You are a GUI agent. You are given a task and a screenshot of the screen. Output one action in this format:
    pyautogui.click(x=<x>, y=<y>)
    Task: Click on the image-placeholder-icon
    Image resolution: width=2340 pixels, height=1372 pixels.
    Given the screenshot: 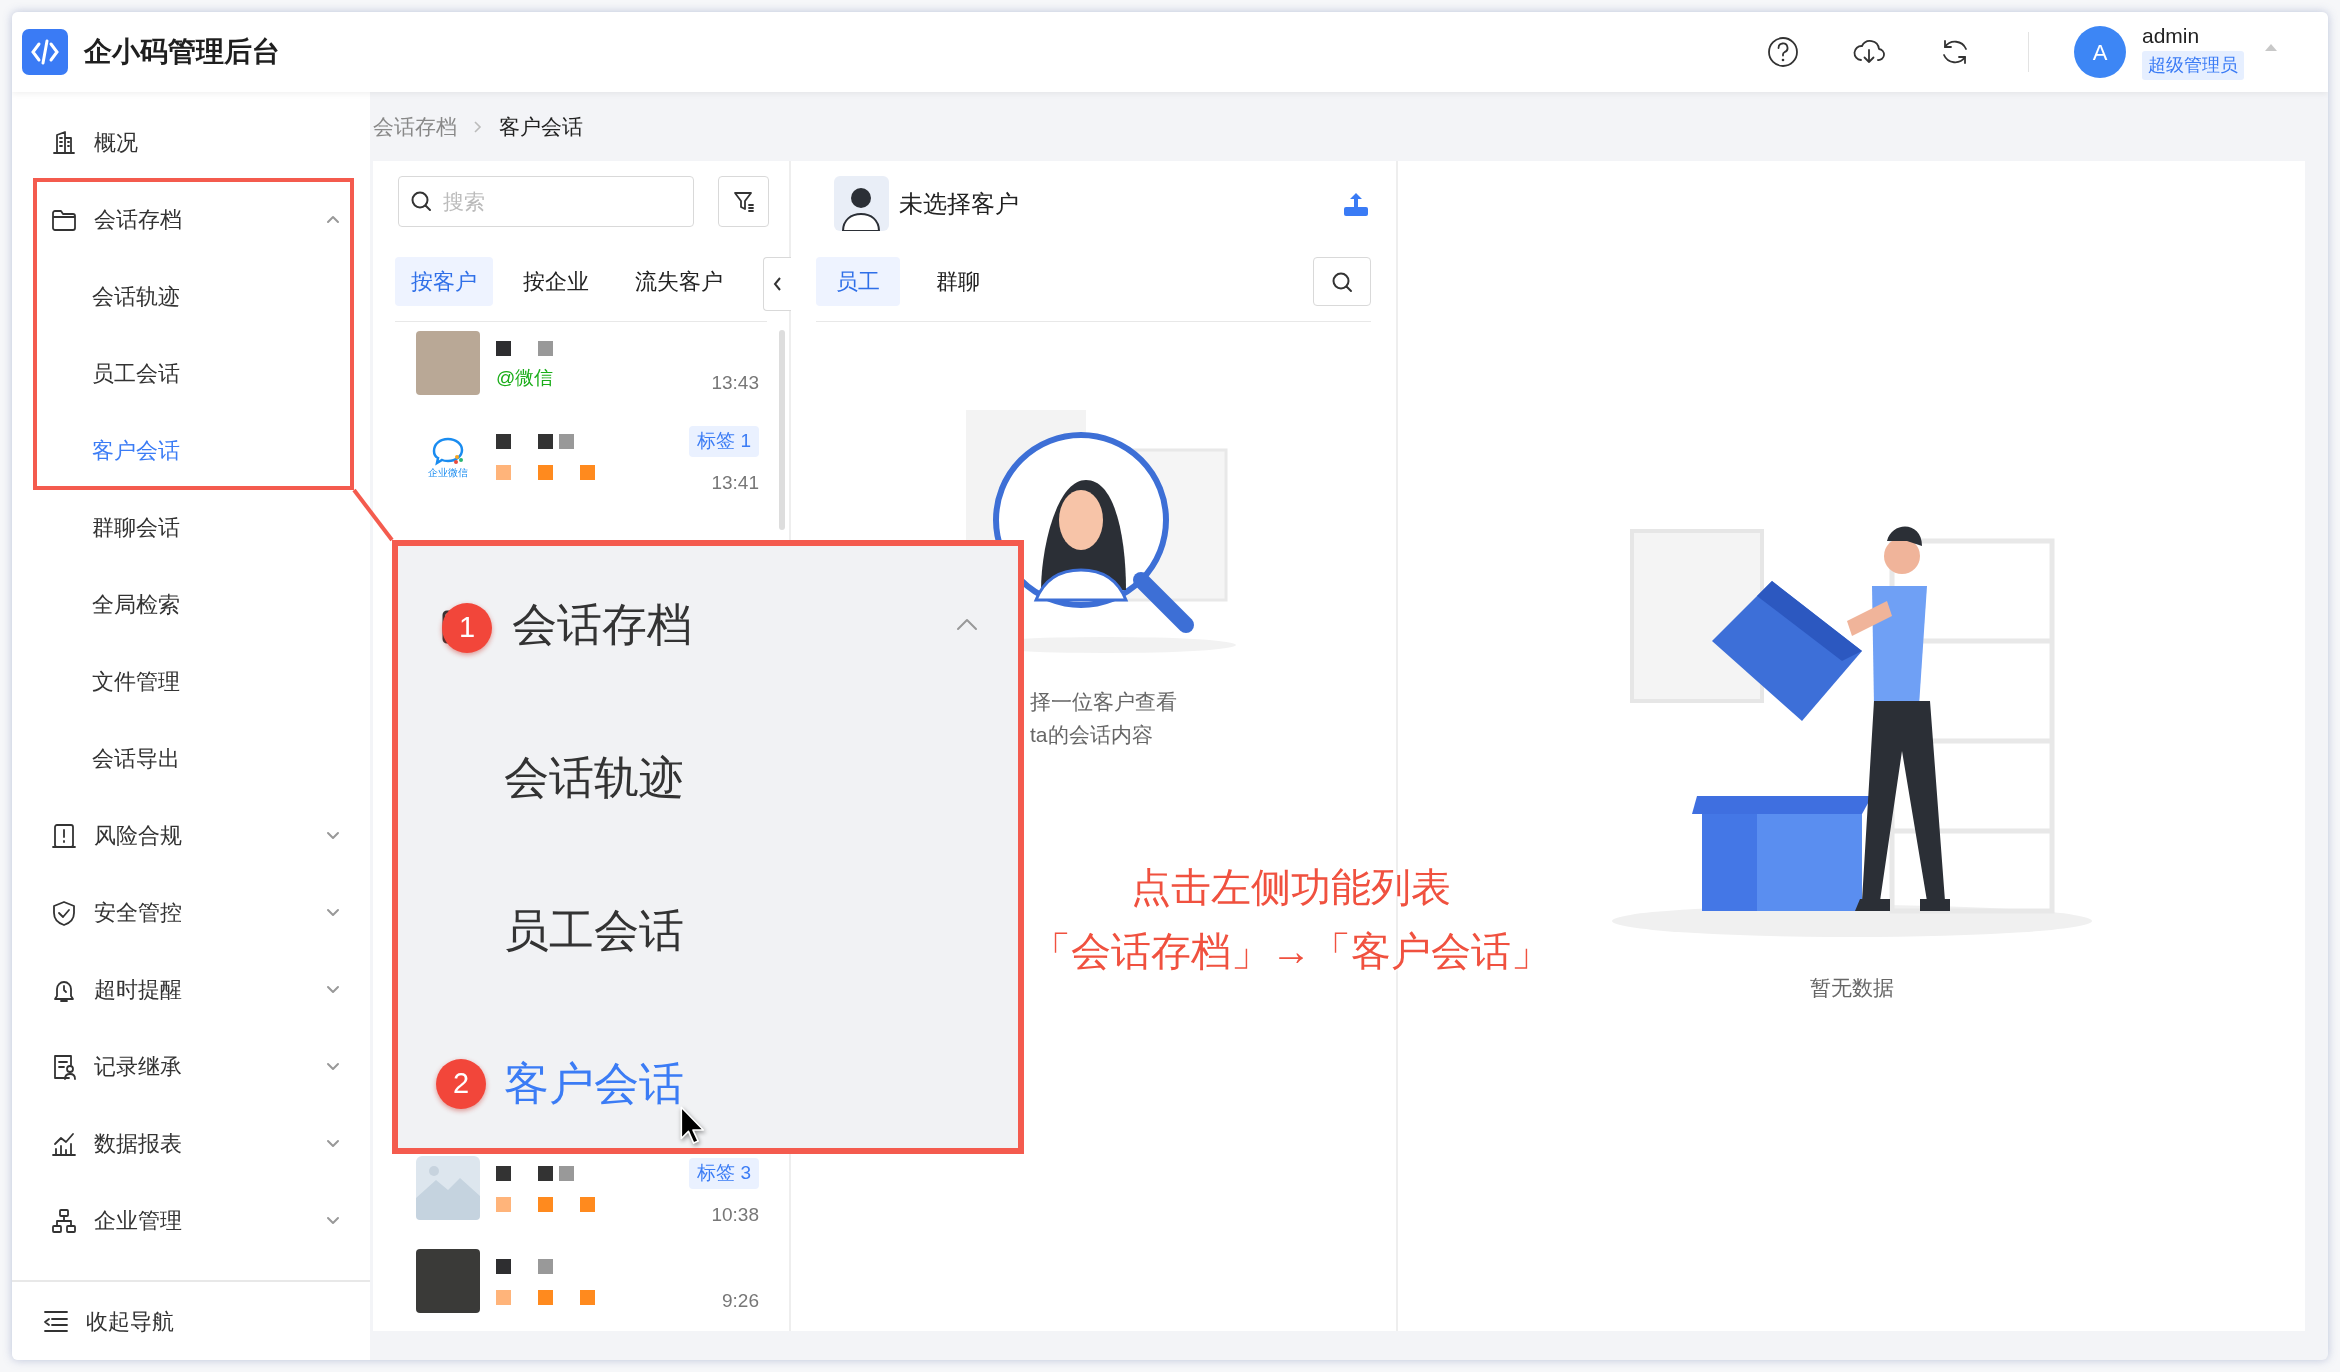 What is the action you would take?
    pyautogui.click(x=448, y=1188)
    